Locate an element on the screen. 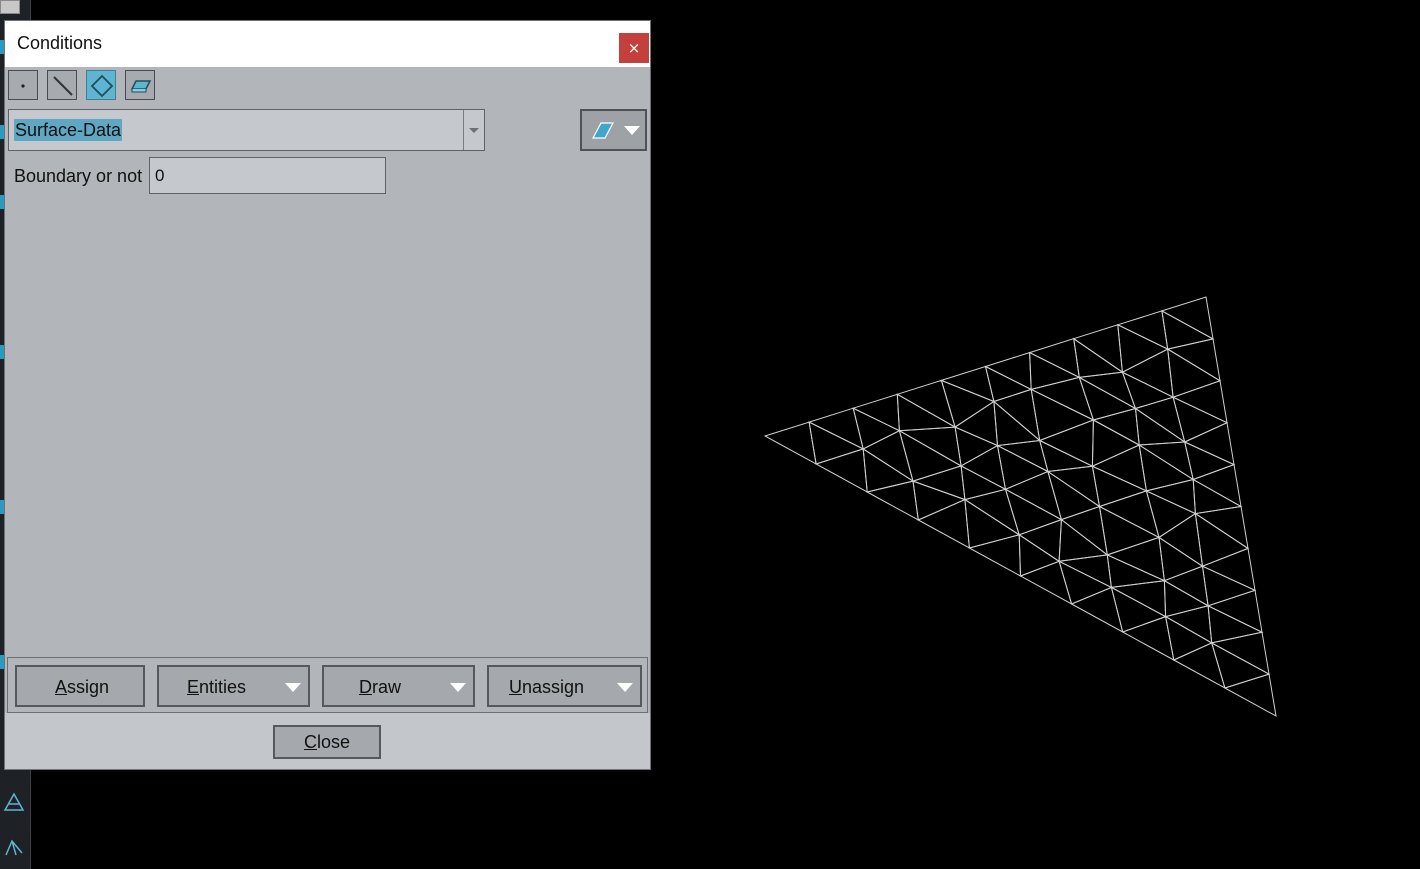 The image size is (1420, 869). draw-button: Draw is located at coordinates (398, 686).